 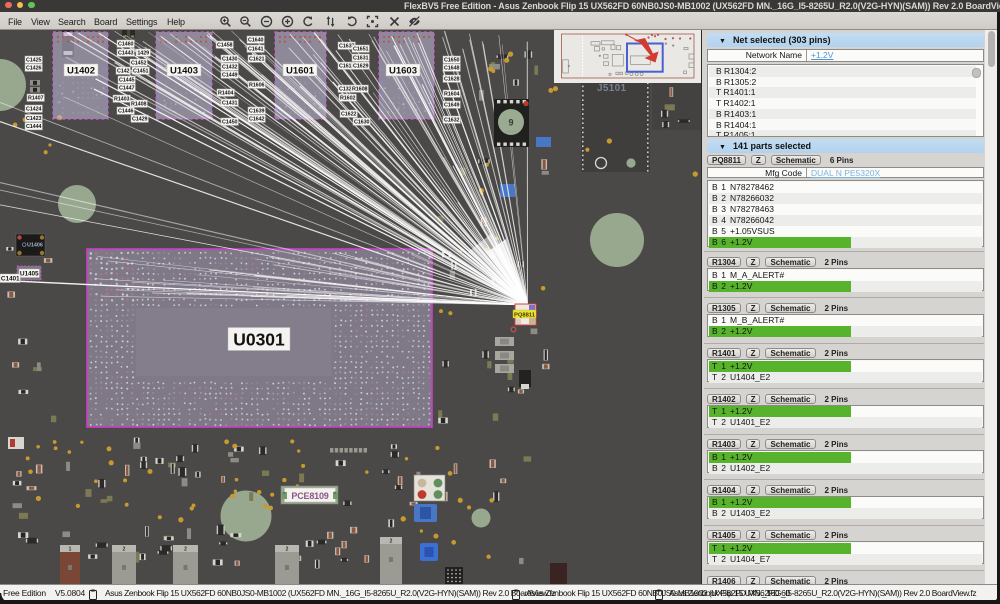 I want to click on ref-label-c1401: C1401, so click(x=10, y=278).